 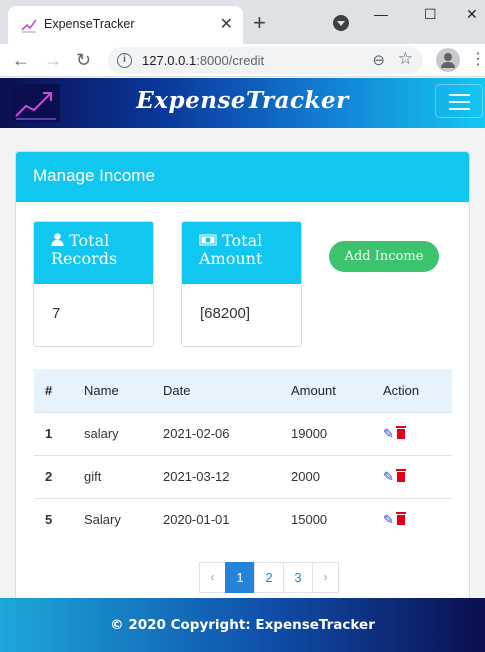 I want to click on forward-icon: →, so click(x=53, y=60).